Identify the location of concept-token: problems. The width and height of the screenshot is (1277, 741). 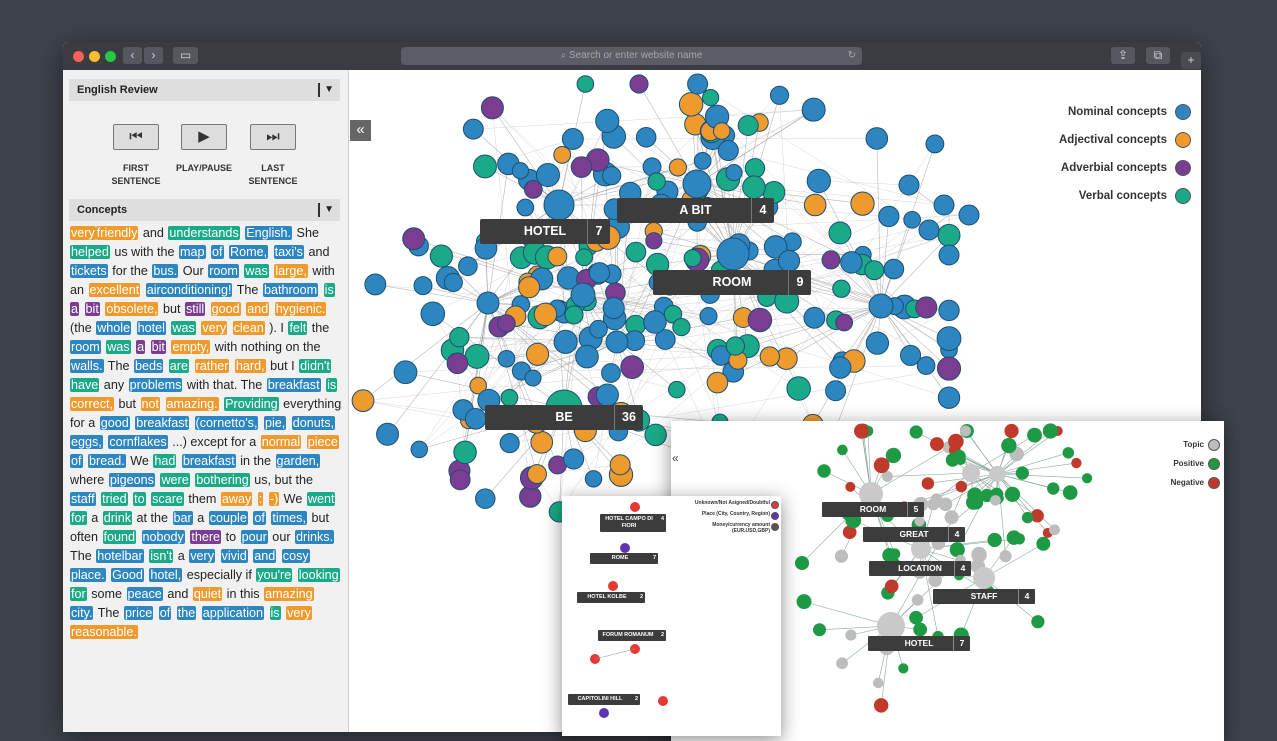
(156, 385).